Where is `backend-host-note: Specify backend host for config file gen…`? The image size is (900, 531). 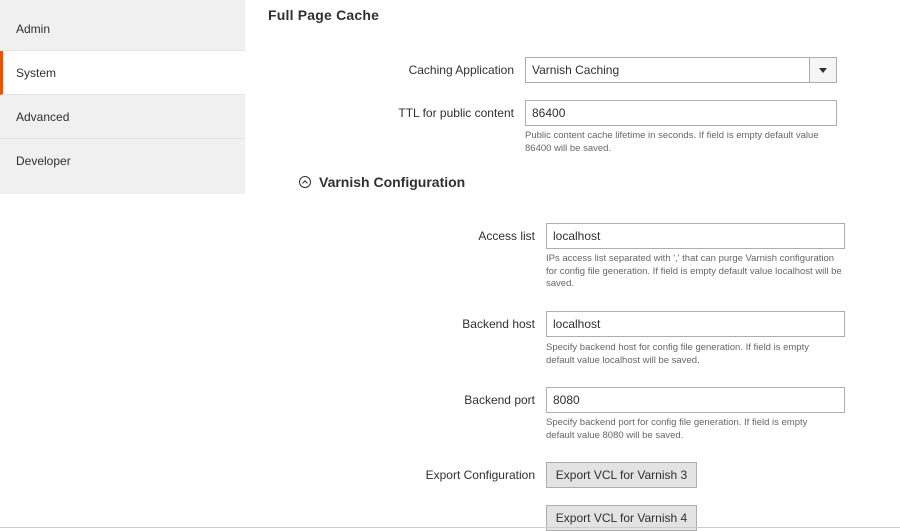
backend-host-note: Specify backend host for config file gen… is located at coordinates (677, 354).